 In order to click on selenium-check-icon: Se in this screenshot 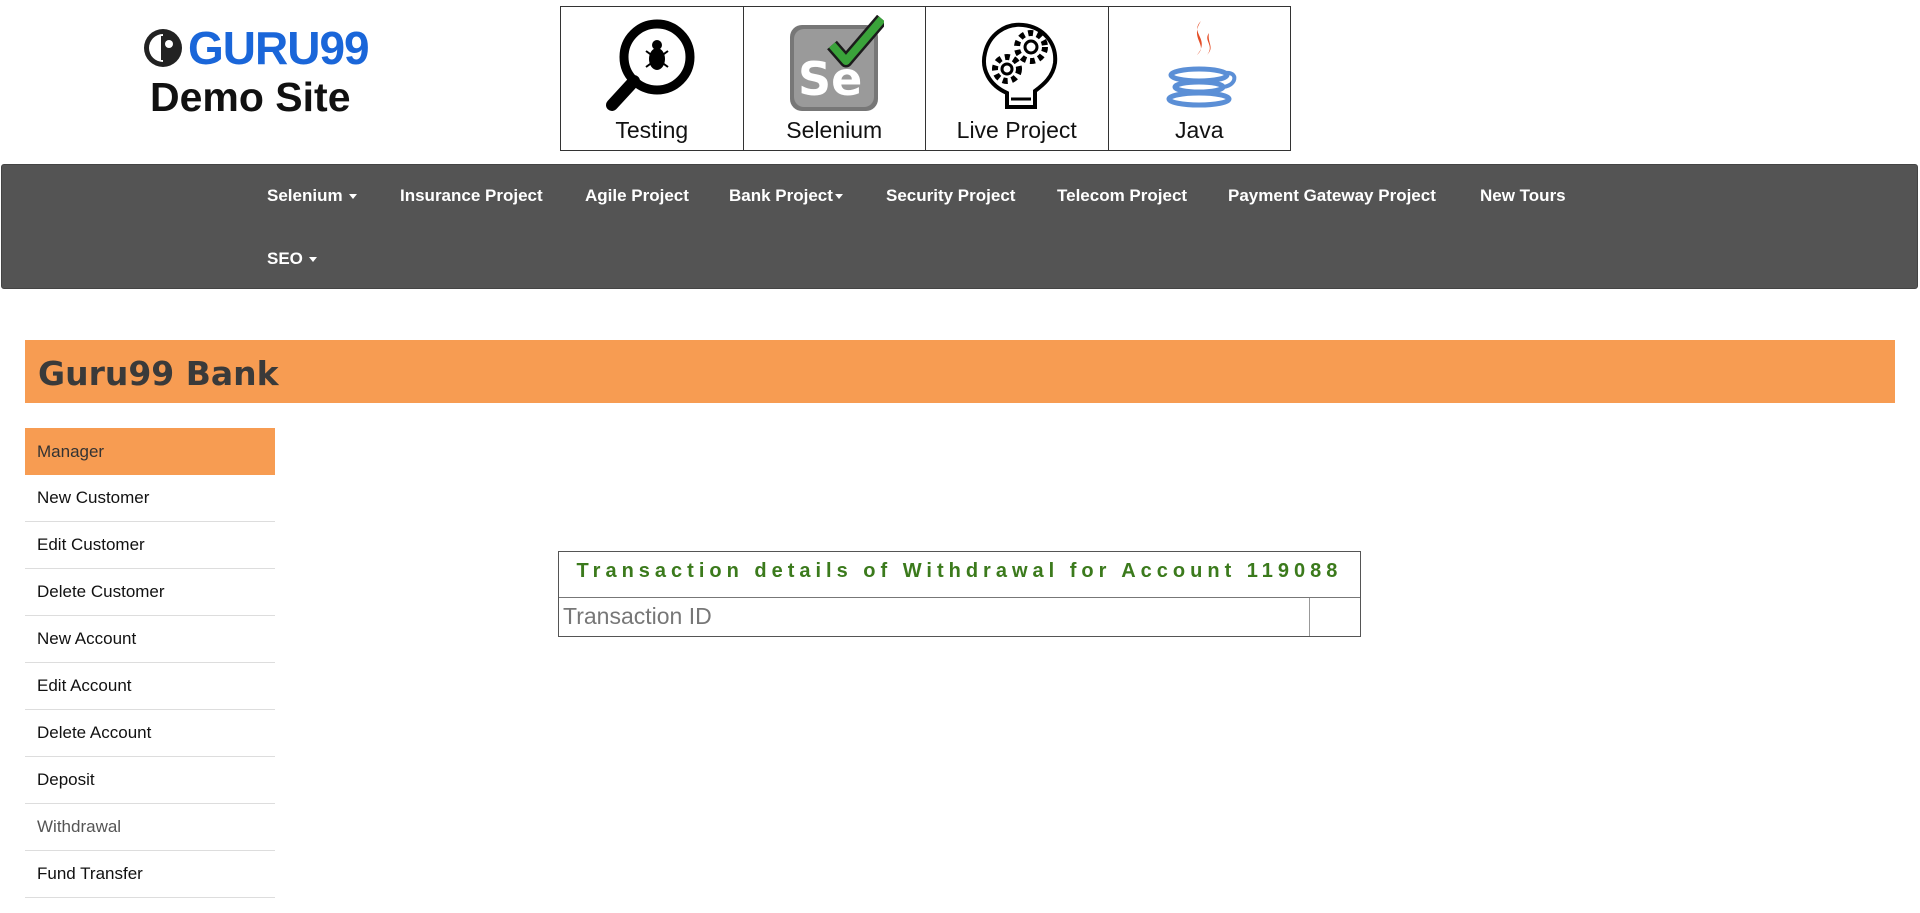, I will do `click(837, 63)`.